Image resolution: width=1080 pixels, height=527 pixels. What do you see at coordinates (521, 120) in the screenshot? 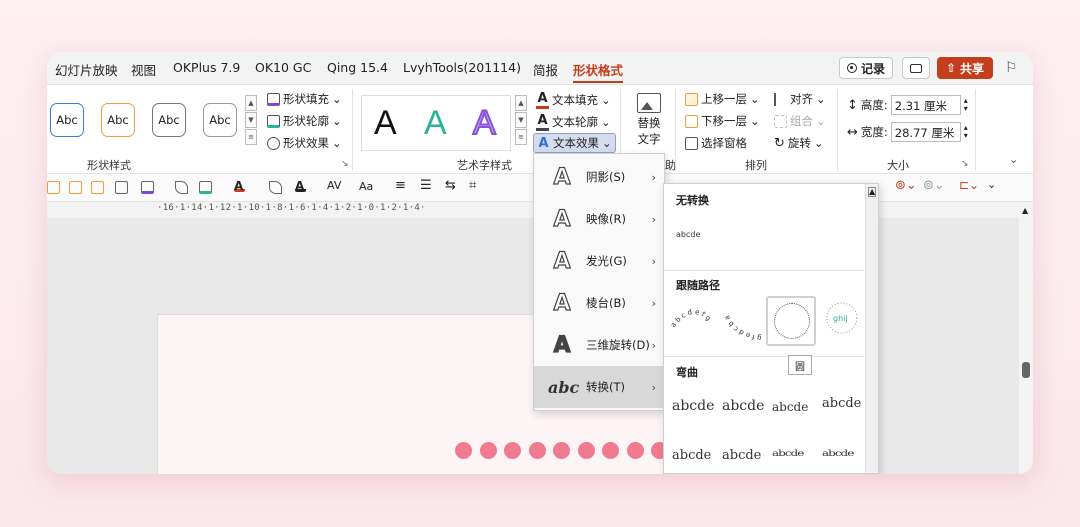
I see `wordart-scroll-down: ▼` at bounding box center [521, 120].